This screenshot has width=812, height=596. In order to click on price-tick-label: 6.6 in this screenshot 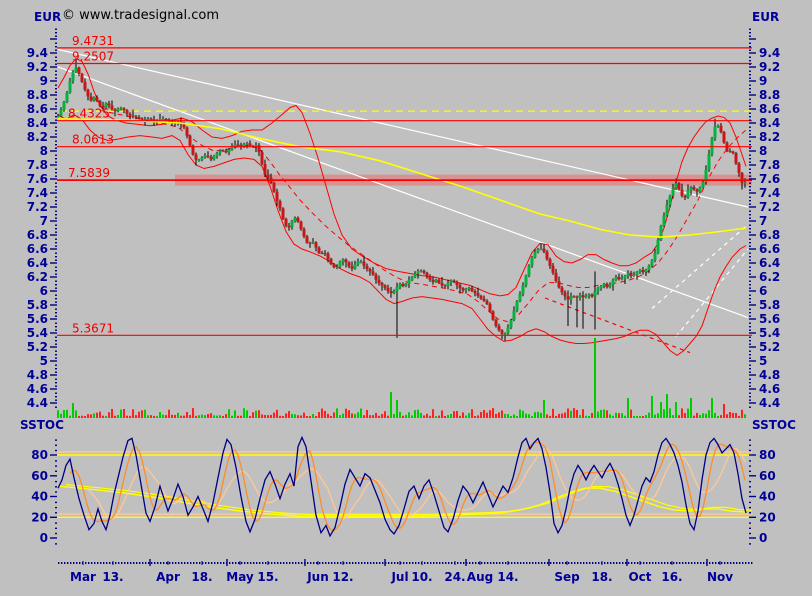, I will do `click(769, 249)`.